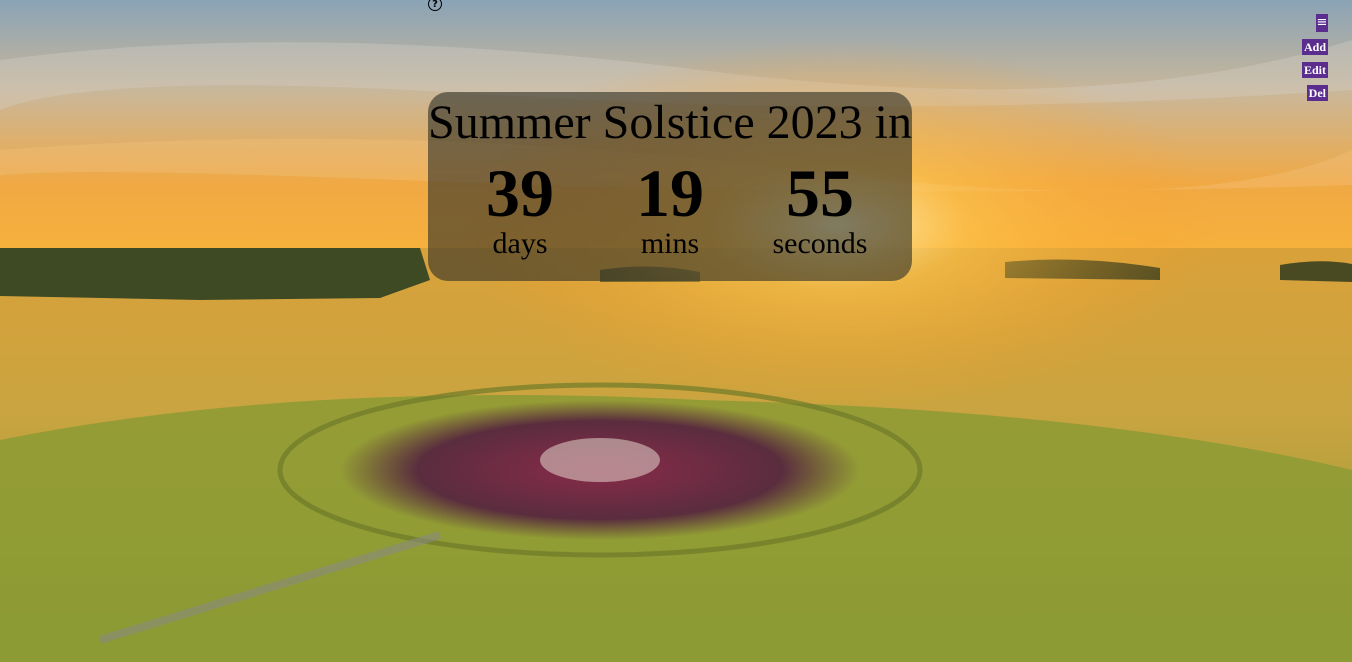  Describe the element at coordinates (1314, 57) in the screenshot. I see `side-controls: ≡ Add Edit Del` at that location.